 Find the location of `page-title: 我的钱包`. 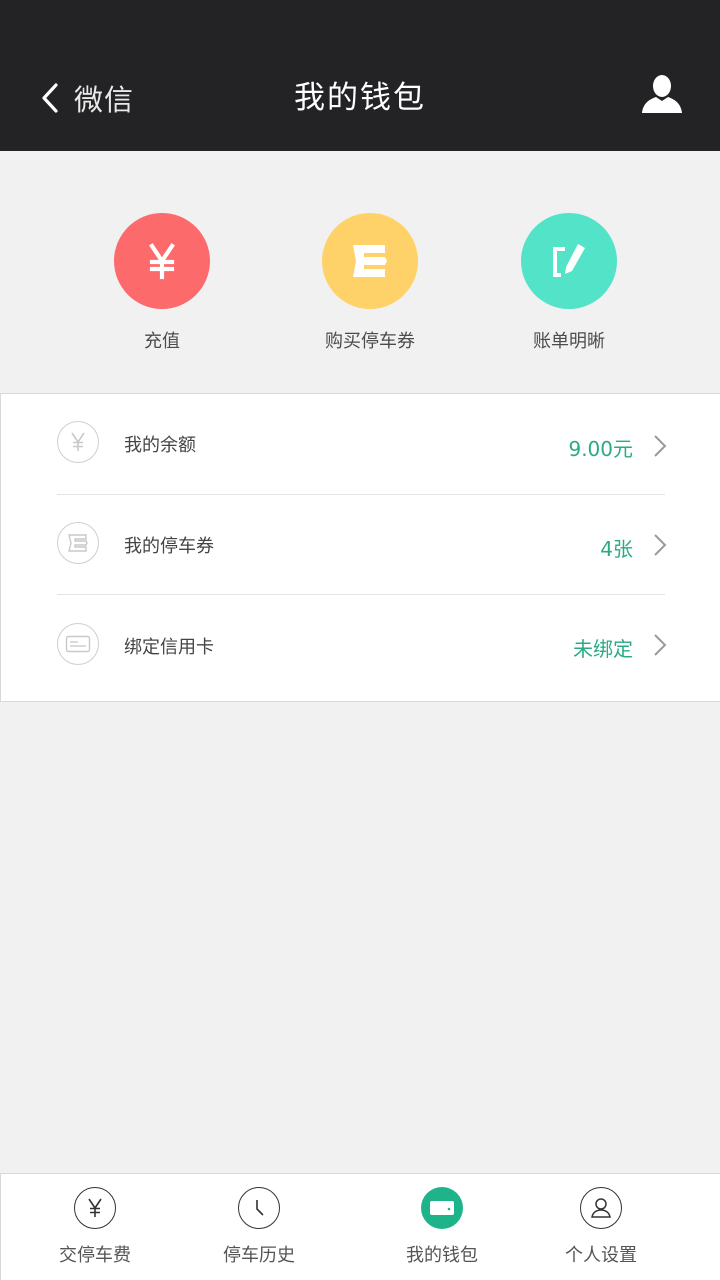

page-title: 我的钱包 is located at coordinates (360, 98).